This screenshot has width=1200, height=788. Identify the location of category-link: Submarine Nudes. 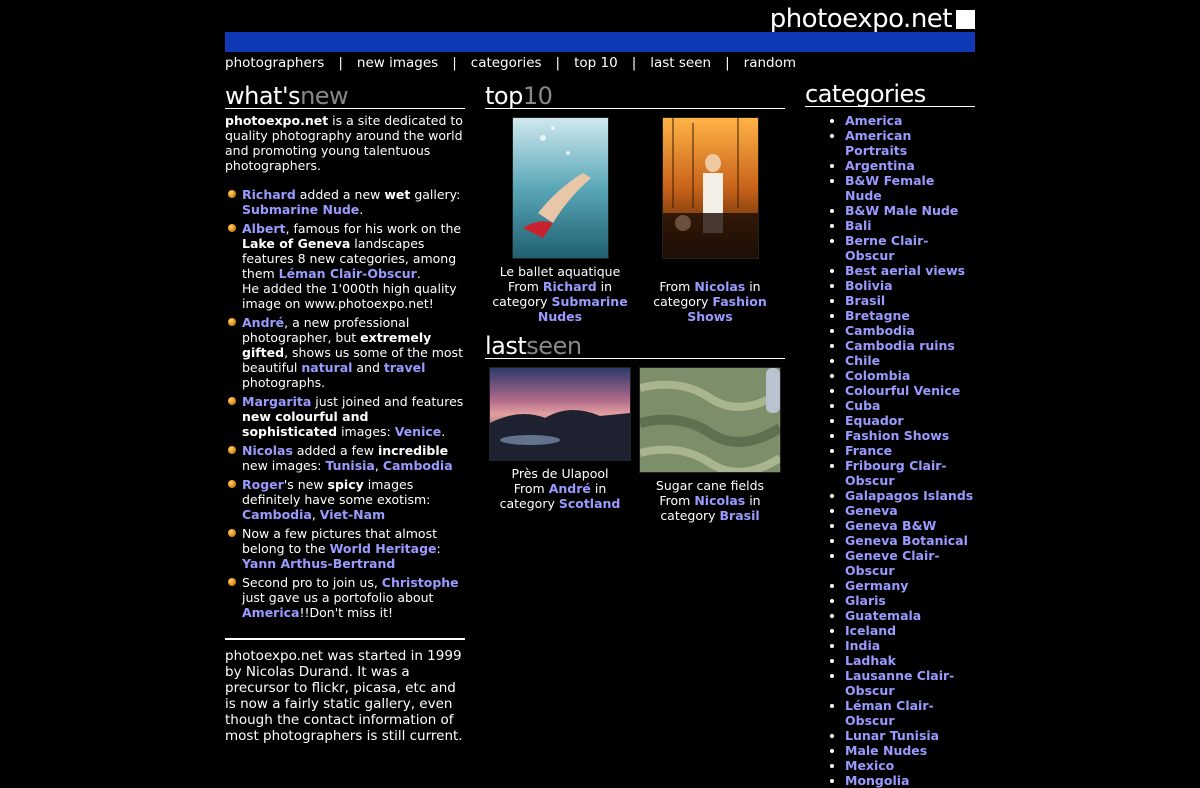
(583, 309).